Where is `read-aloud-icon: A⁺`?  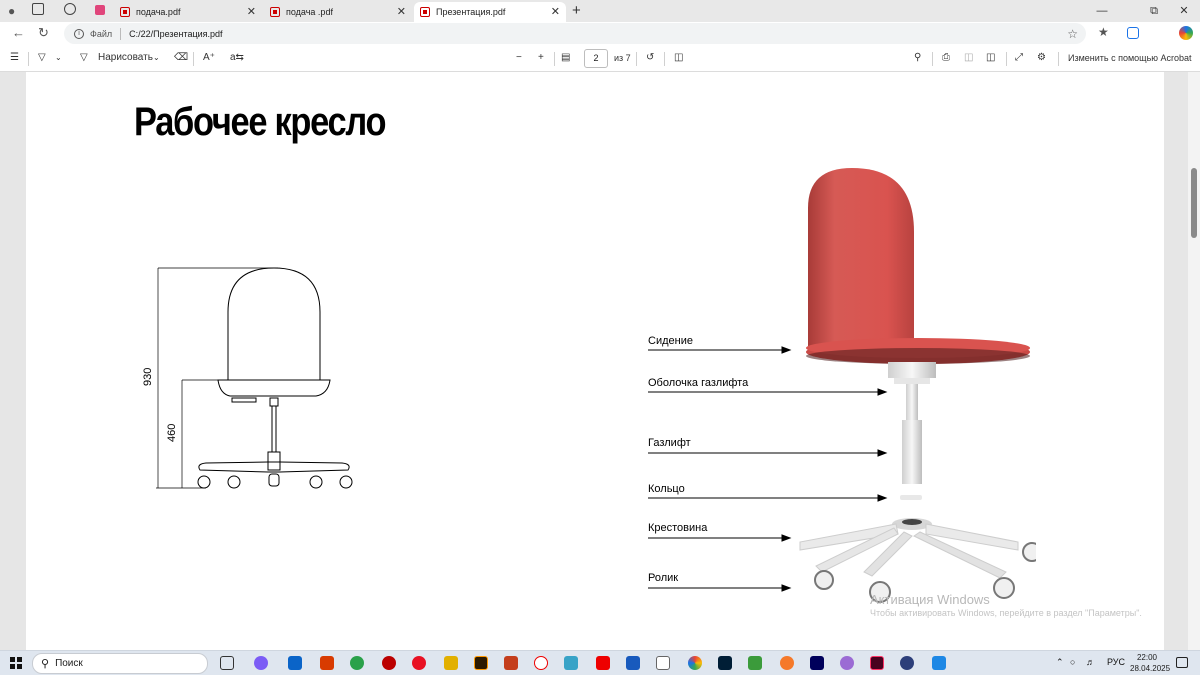
read-aloud-icon: A⁺ is located at coordinates (209, 58).